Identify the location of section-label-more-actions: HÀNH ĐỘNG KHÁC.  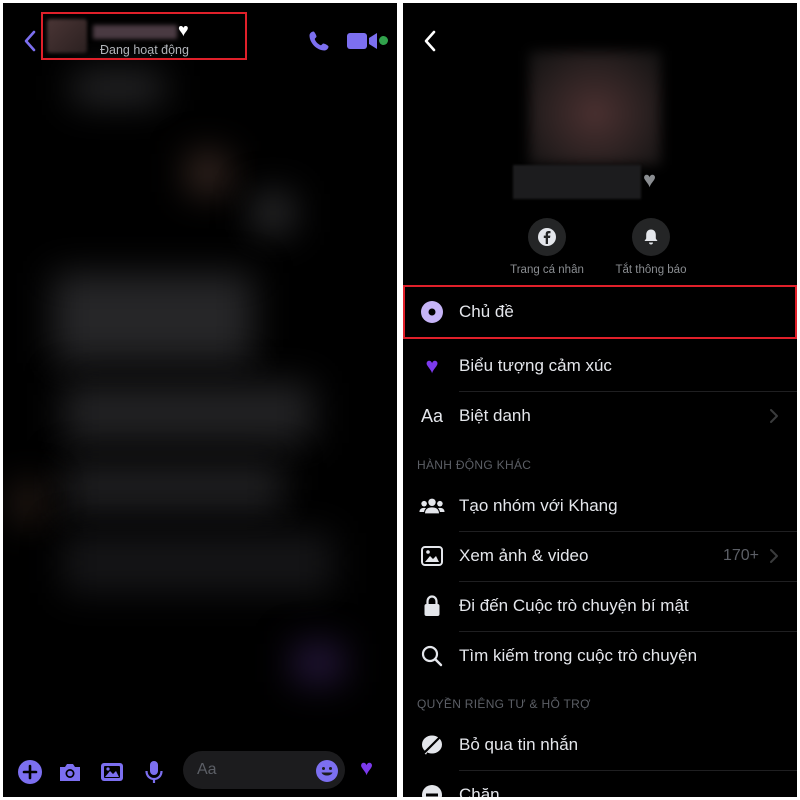
(474, 465).